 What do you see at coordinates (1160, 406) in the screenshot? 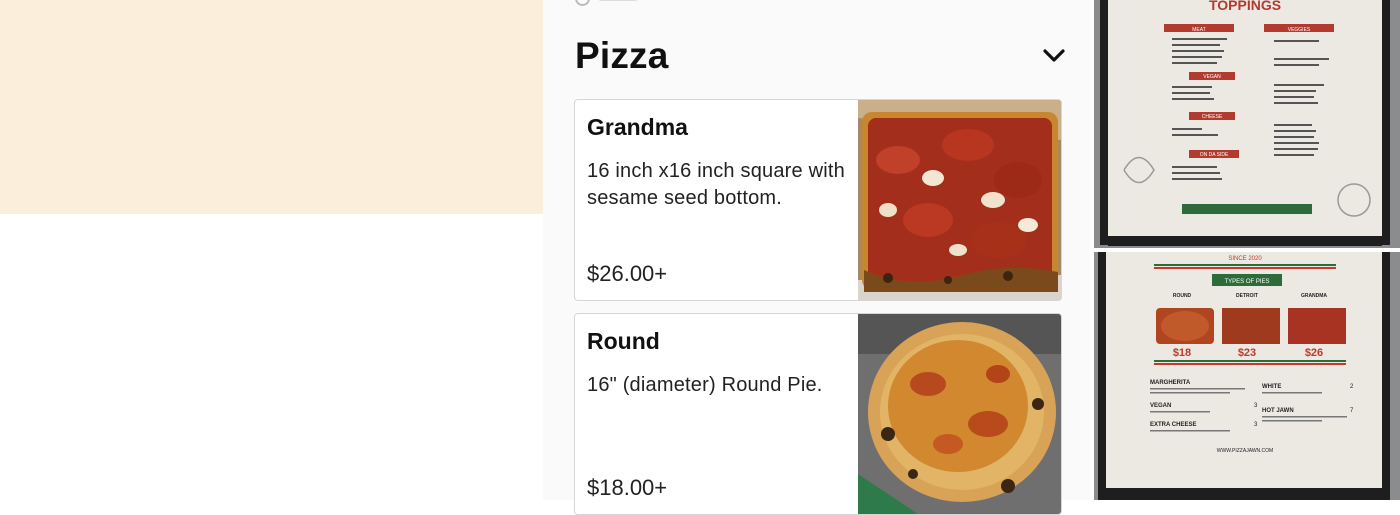
I see `vegan-pie-label: VEGAN` at bounding box center [1160, 406].